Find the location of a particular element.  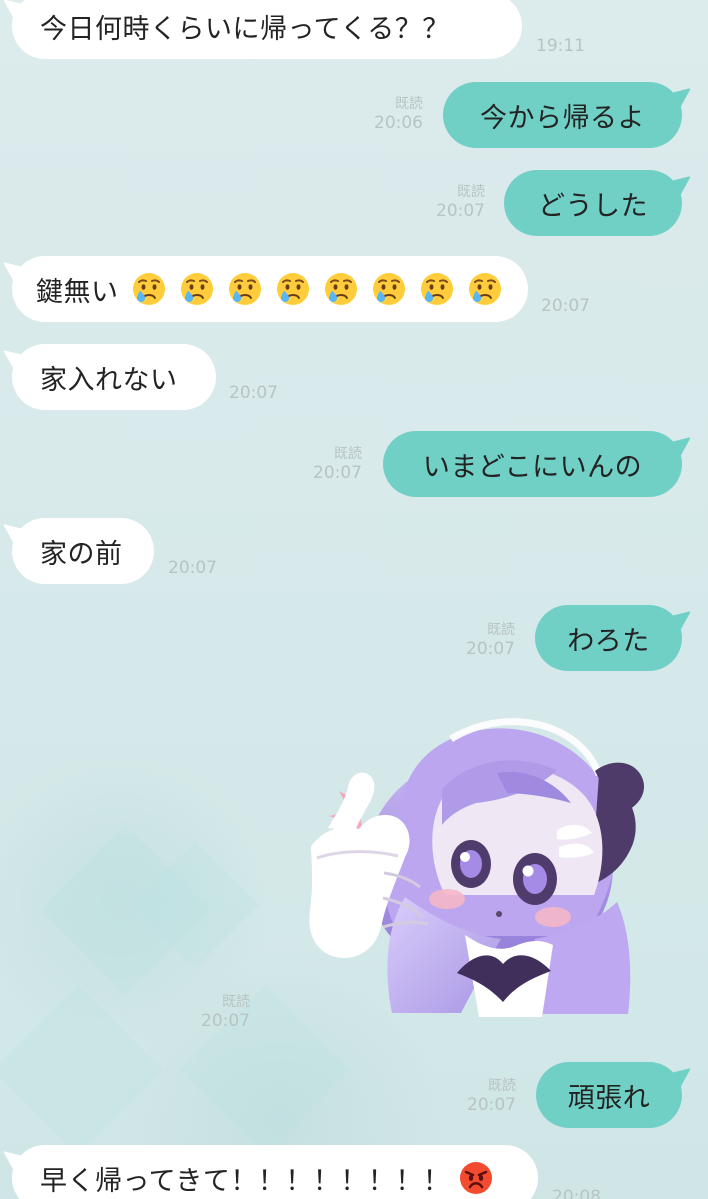

message-text: 今から帰るよ is located at coordinates (562, 118).